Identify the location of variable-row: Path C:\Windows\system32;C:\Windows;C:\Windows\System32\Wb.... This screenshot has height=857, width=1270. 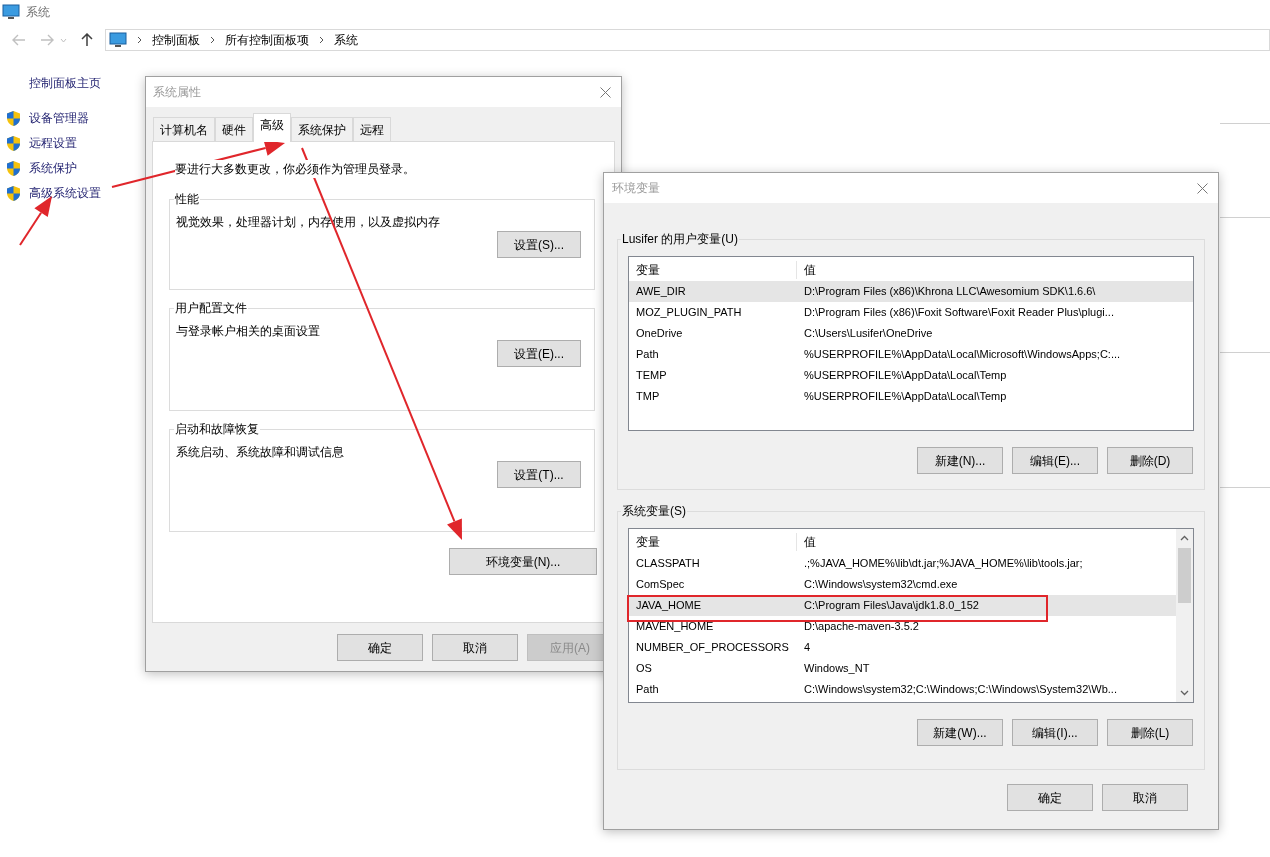
(902, 689).